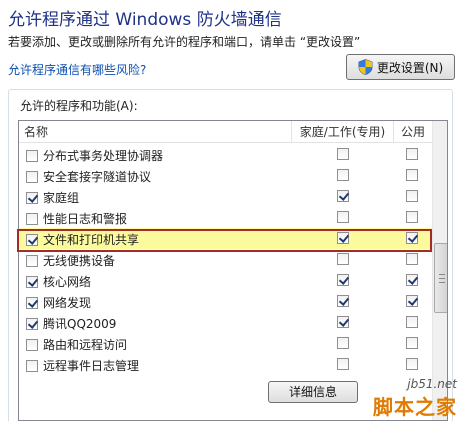 The height and width of the screenshot is (421, 461). What do you see at coordinates (225, 343) in the screenshot?
I see `table-row: 路由和远程访问` at bounding box center [225, 343].